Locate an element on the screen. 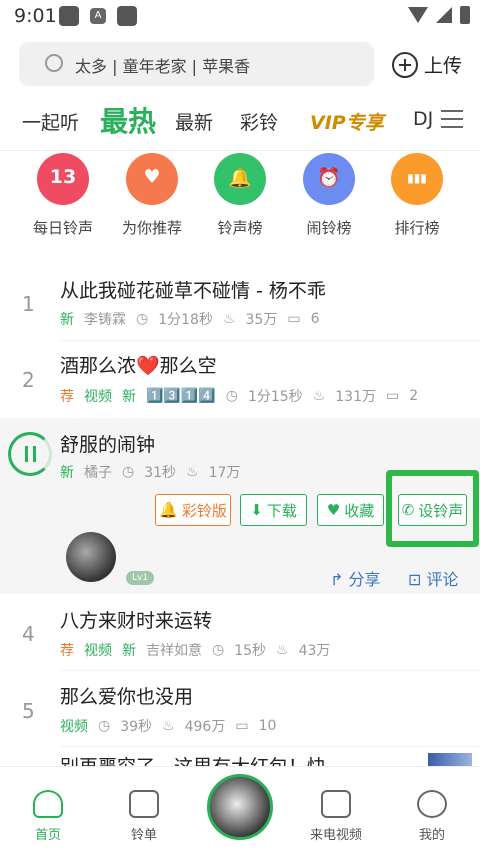  alarm-clock-icon: ⏰ is located at coordinates (329, 179).